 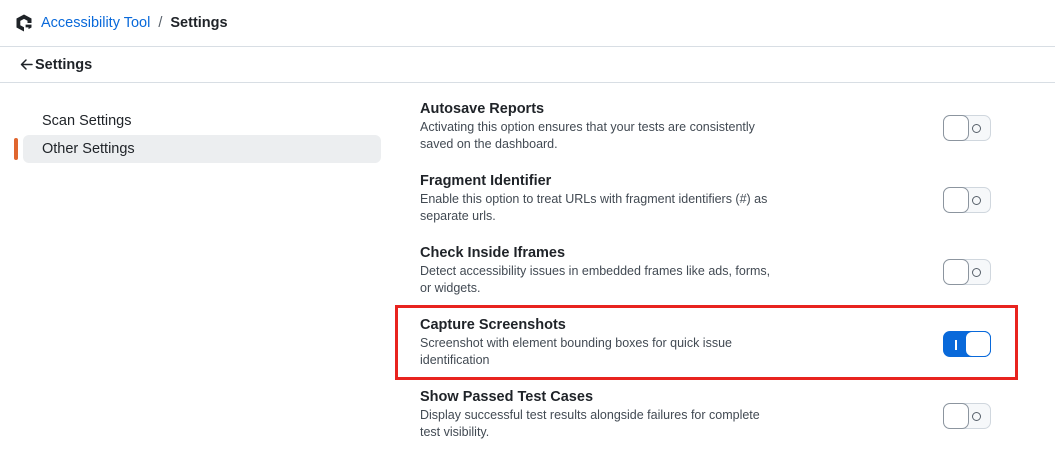 I want to click on setting-title: Autosave Reports, so click(x=482, y=109).